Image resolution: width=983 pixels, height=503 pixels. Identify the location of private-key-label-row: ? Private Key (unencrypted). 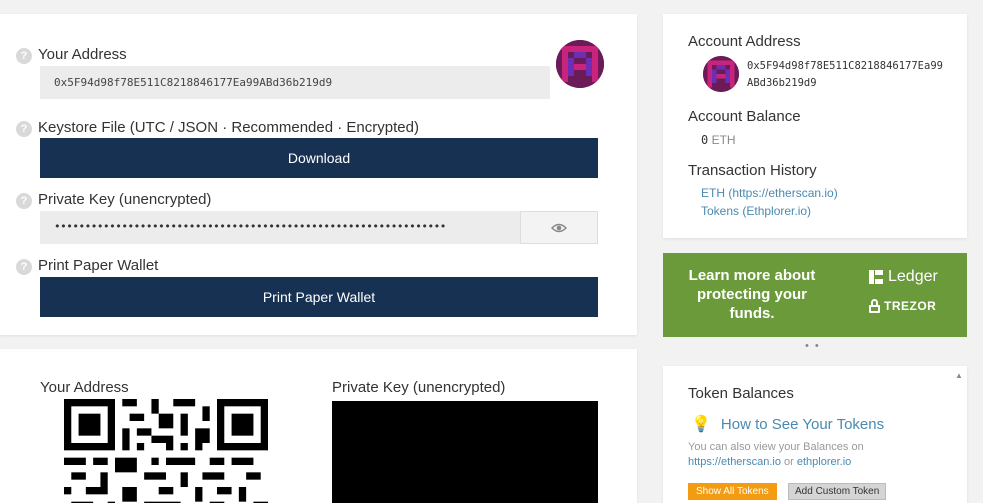
(113, 199).